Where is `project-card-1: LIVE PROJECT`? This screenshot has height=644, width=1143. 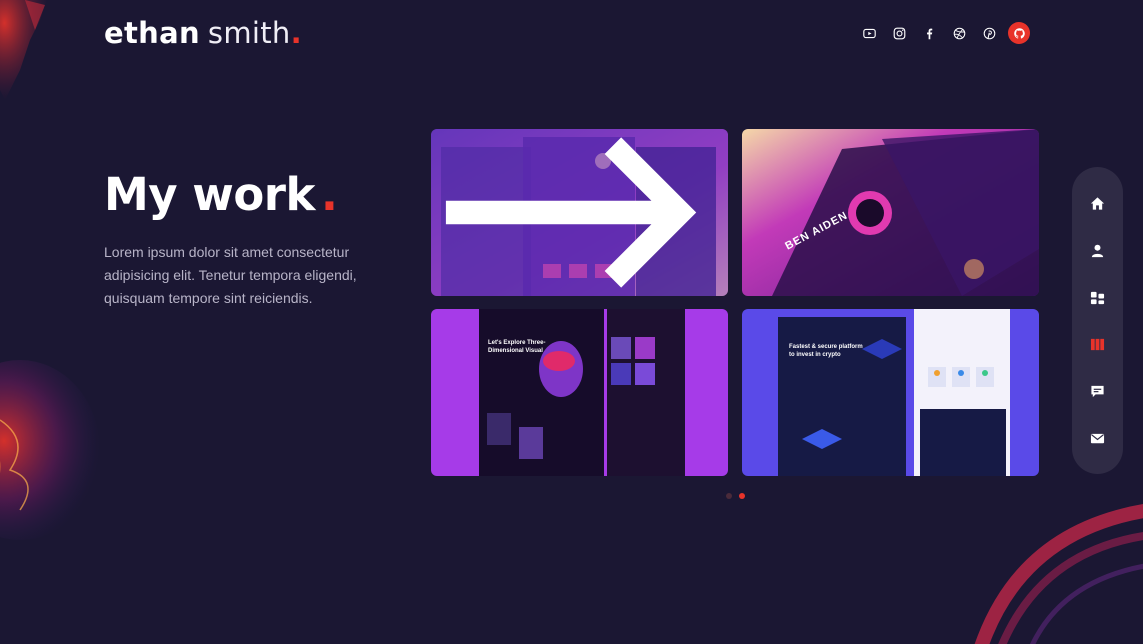 project-card-1: LIVE PROJECT is located at coordinates (579, 212).